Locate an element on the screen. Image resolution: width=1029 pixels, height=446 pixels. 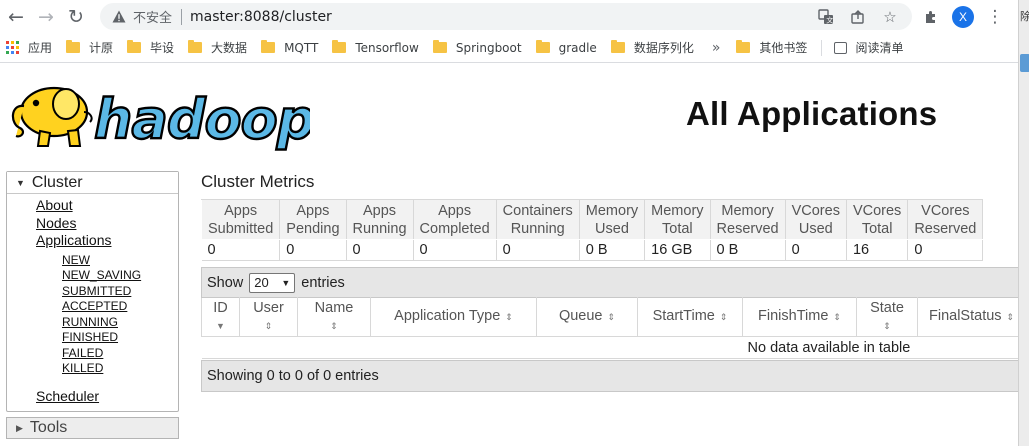
metrics-header-cell: Containers Running is located at coordinates (537, 219).